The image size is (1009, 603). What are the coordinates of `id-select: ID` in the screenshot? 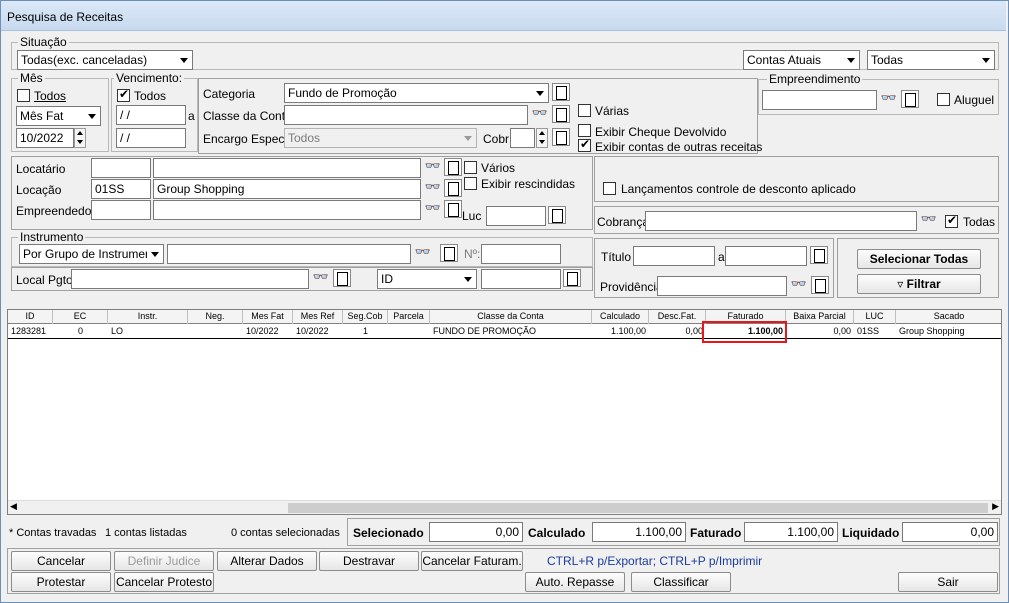 It's located at (427, 279).